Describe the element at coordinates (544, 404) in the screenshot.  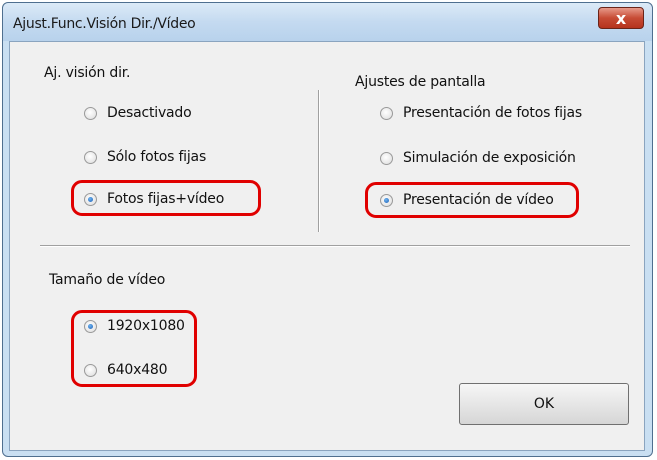
I see `ok-button: OK` at that location.